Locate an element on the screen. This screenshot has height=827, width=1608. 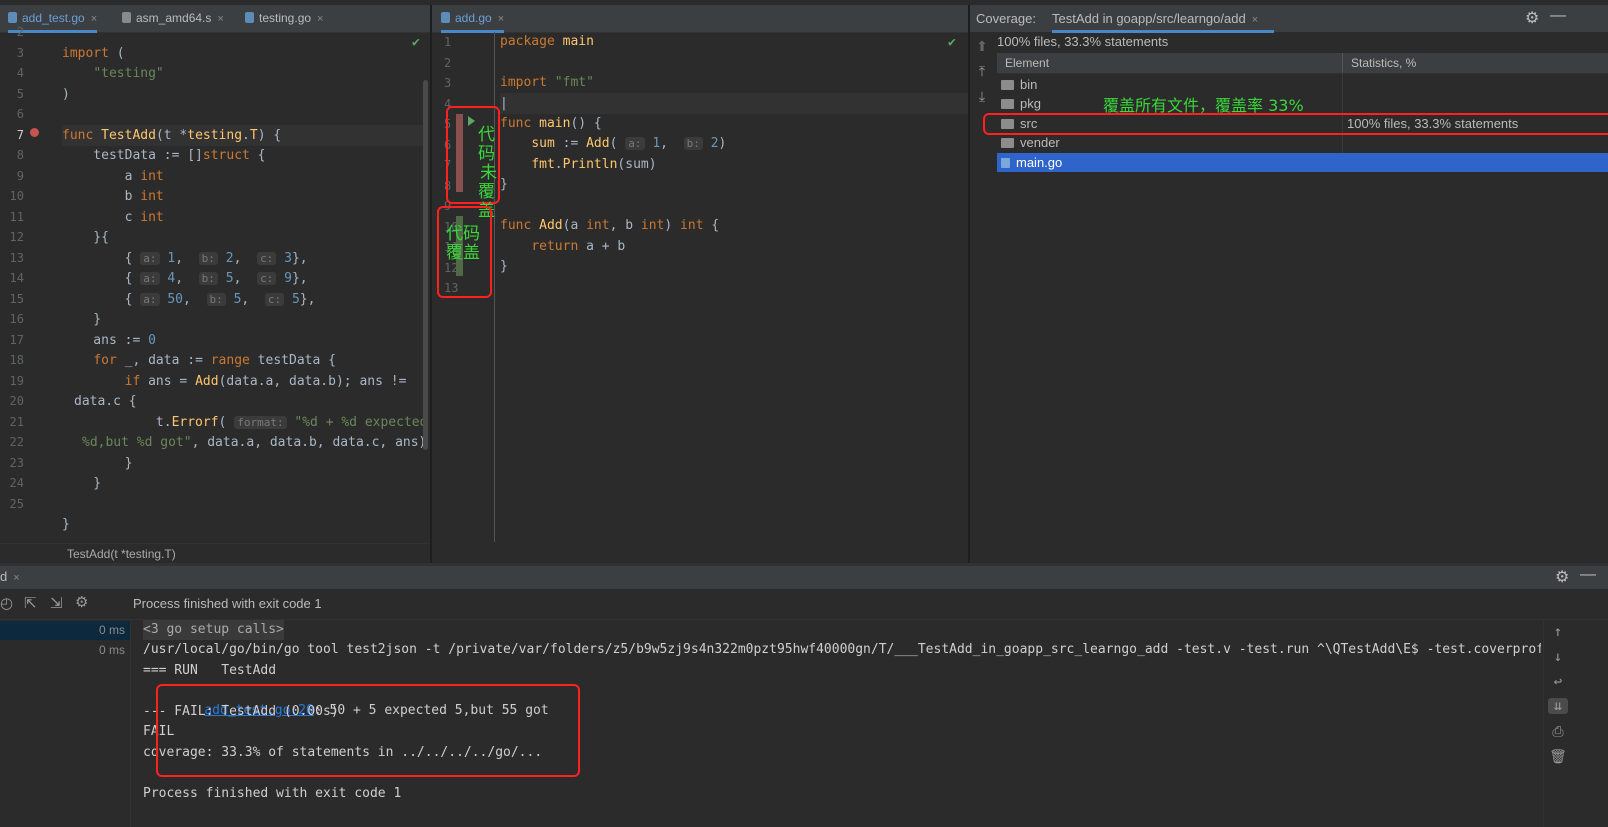
import-icon: ⤓ is located at coordinates (982, 96).